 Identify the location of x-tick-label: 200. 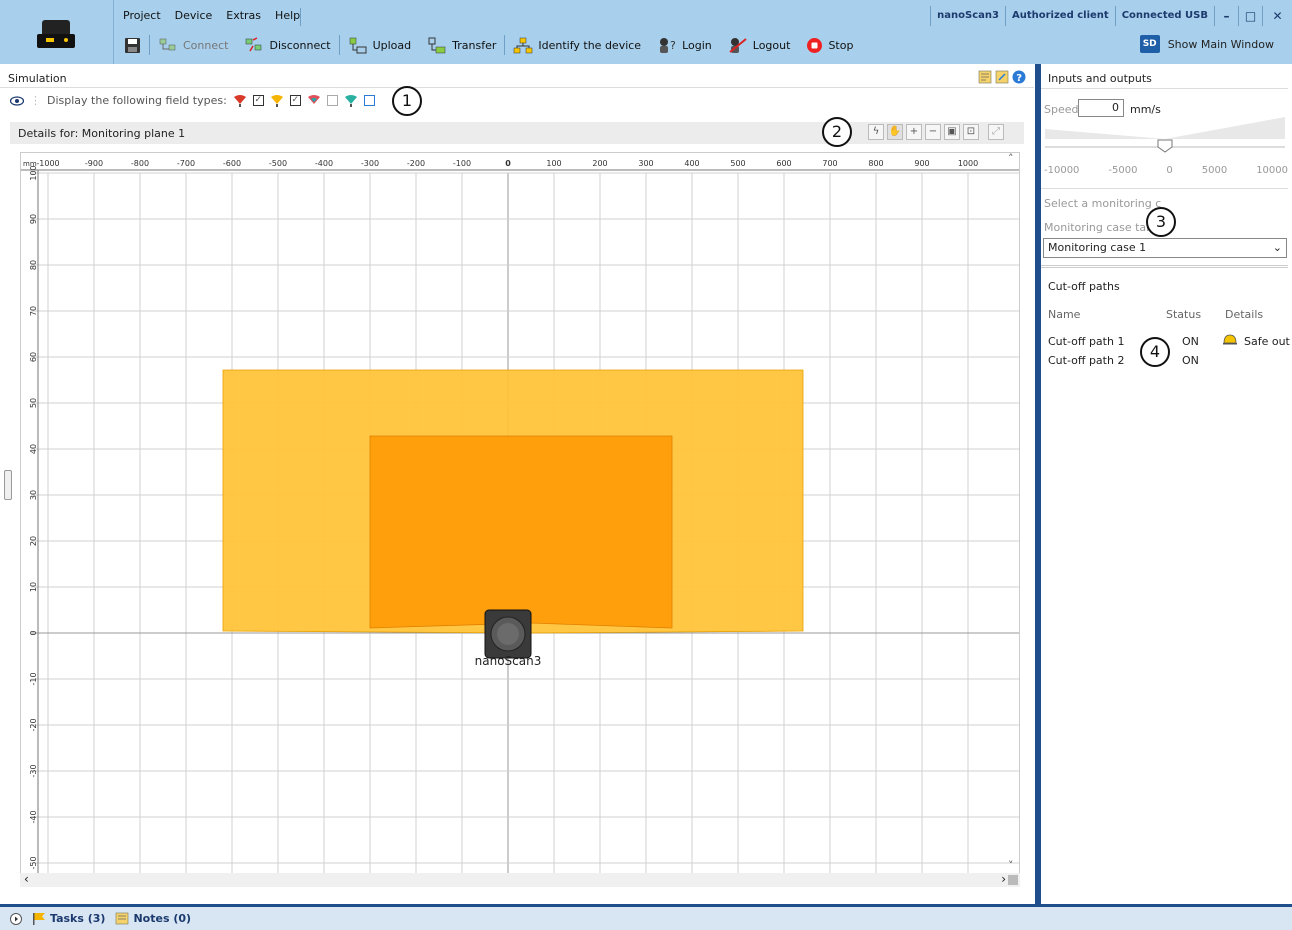
(599, 163).